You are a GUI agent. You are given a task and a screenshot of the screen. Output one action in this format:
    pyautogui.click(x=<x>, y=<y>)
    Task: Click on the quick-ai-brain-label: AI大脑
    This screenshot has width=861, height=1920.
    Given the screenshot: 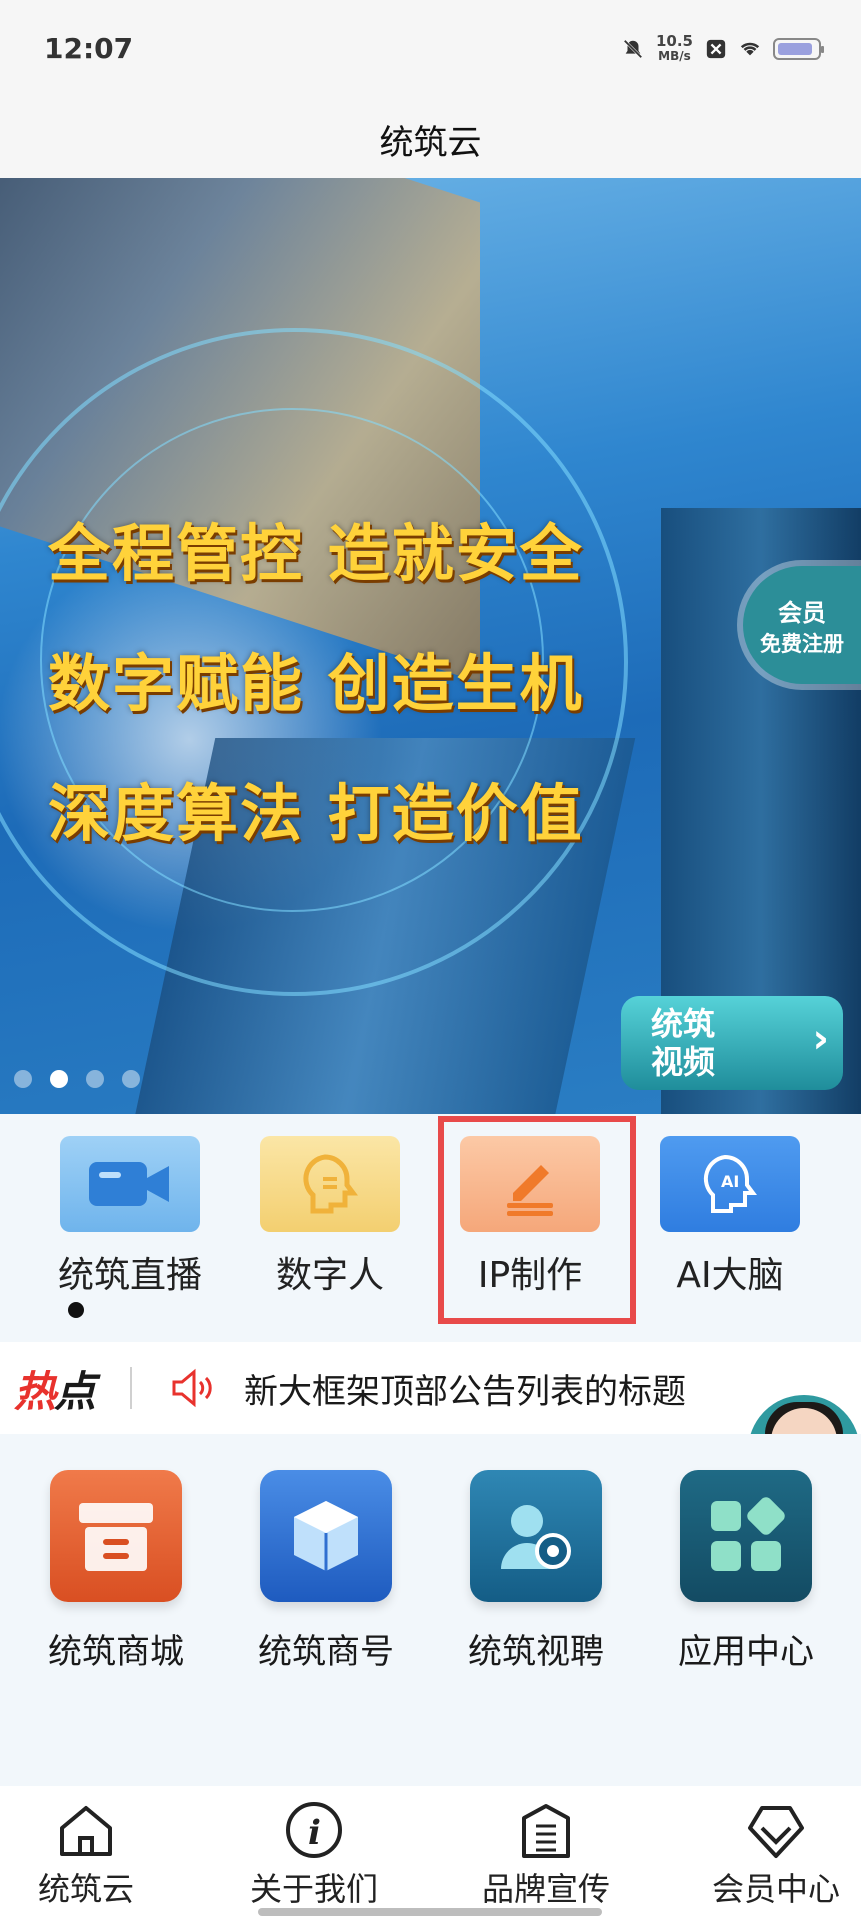 What is the action you would take?
    pyautogui.click(x=730, y=1275)
    